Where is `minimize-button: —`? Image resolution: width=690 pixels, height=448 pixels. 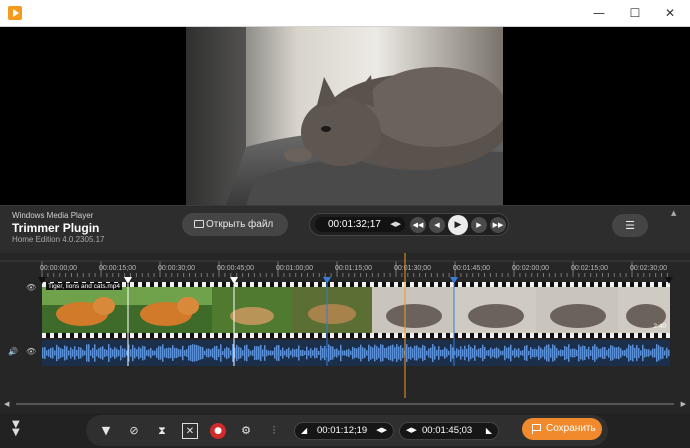 minimize-button: — is located at coordinates (599, 13).